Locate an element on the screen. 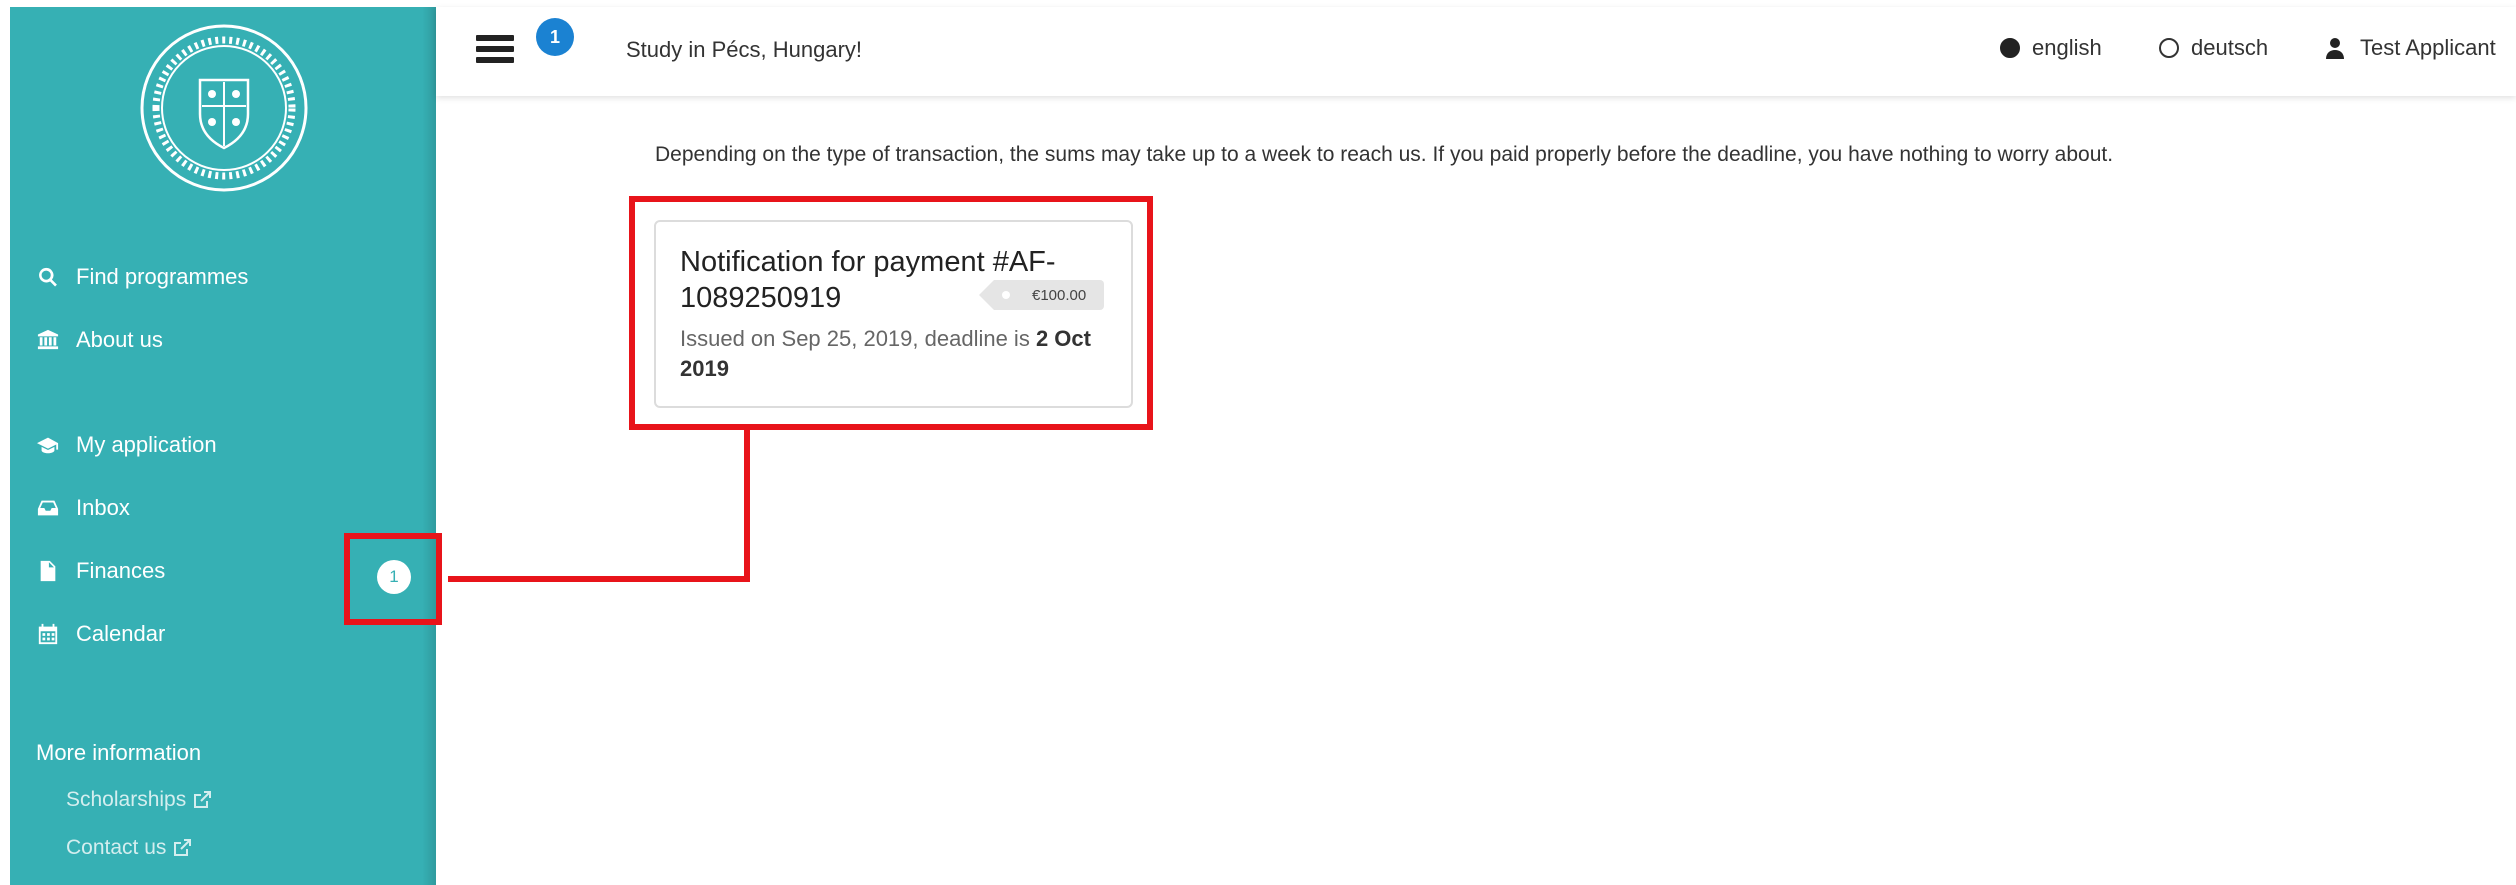 Image resolution: width=2516 pixels, height=885 pixels. nav-label: Finances is located at coordinates (121, 570).